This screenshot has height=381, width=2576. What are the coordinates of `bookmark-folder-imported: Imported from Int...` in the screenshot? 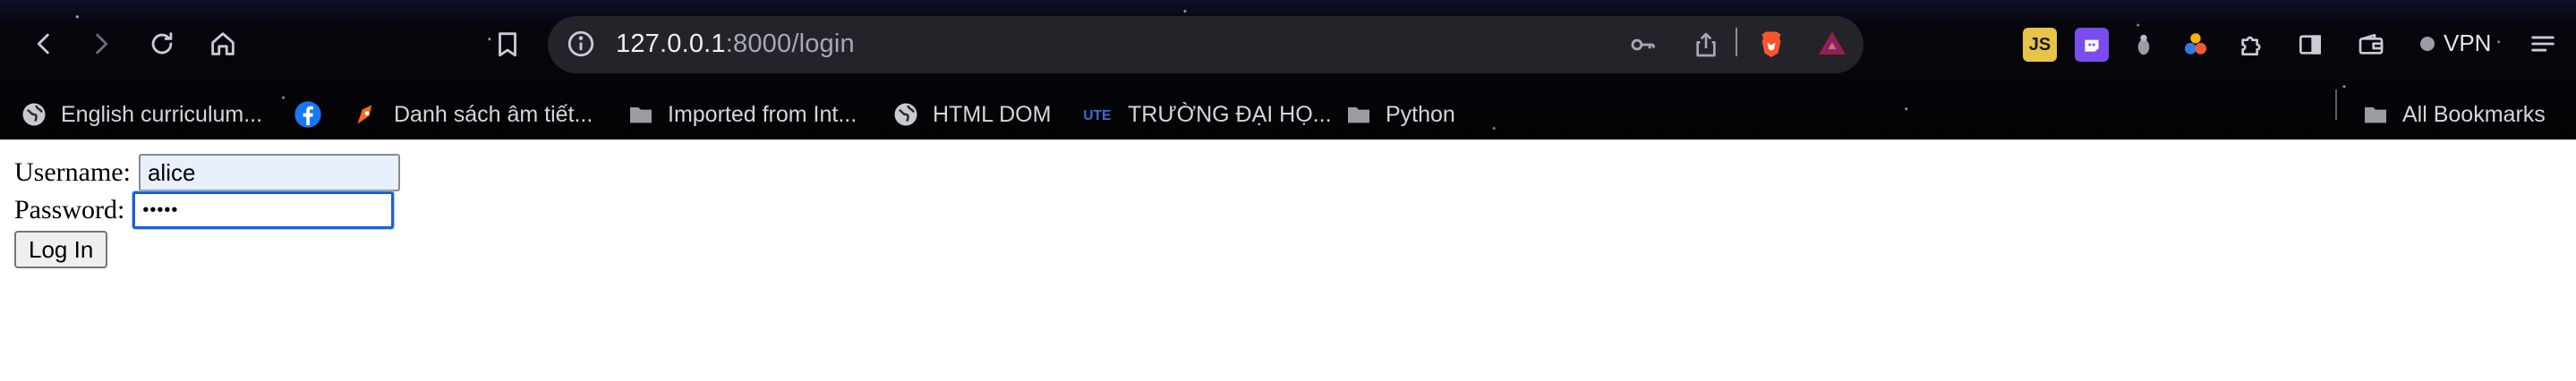 It's located at (742, 114).